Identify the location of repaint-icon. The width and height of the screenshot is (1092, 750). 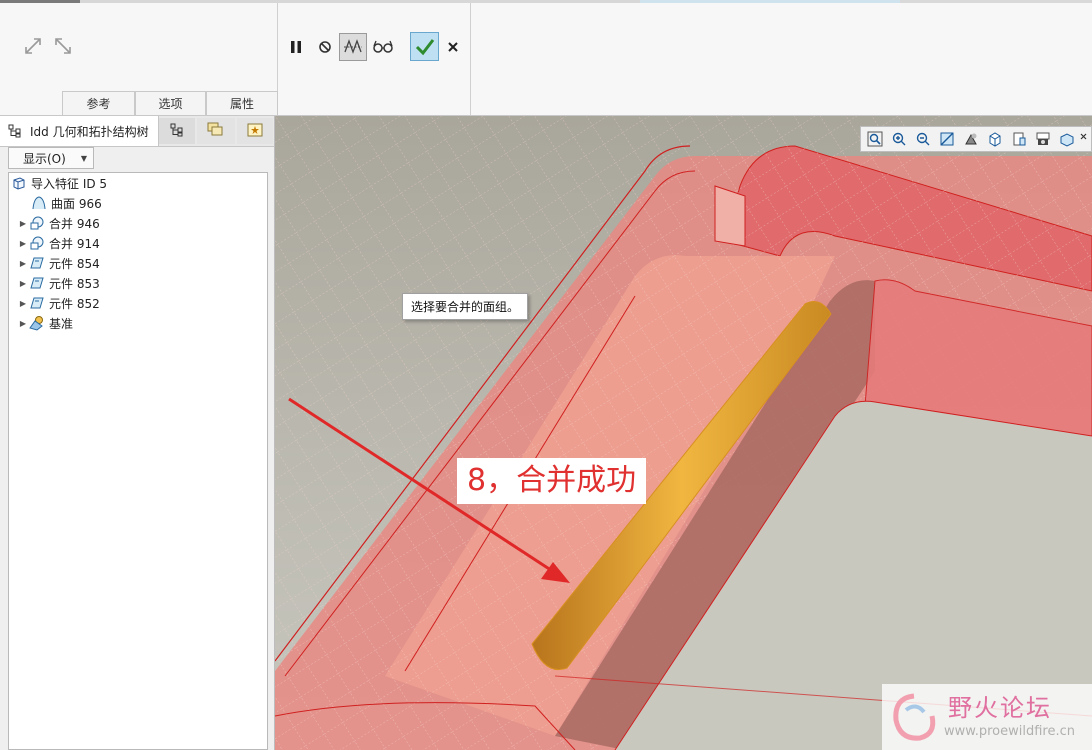
(947, 139).